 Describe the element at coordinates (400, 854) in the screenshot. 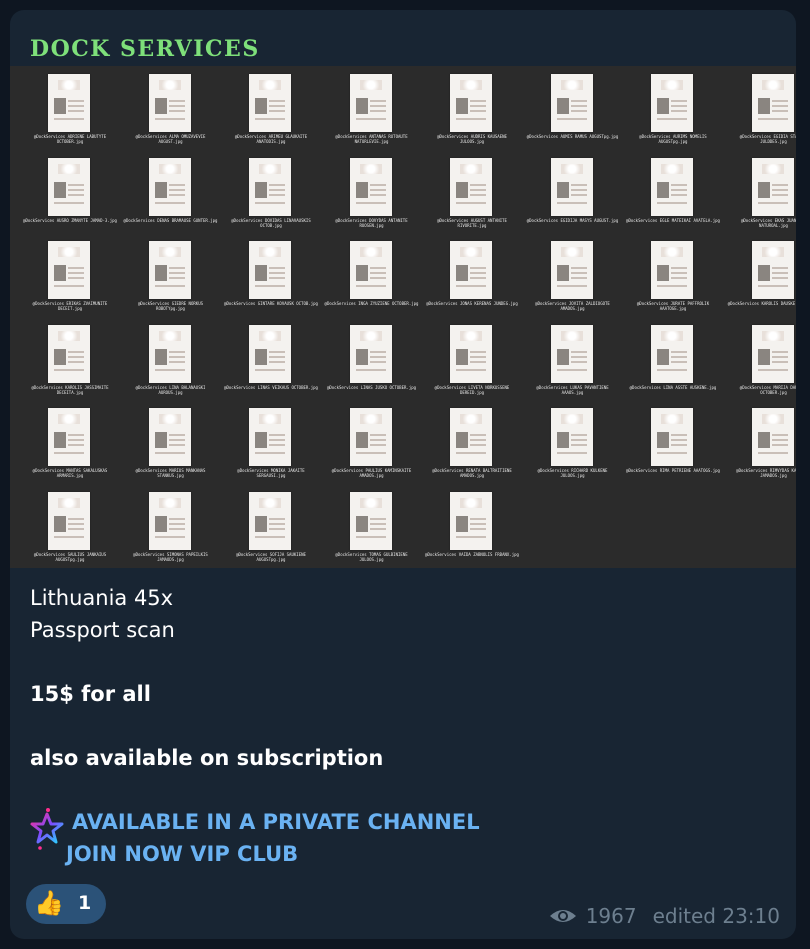

I see `vip-club-link: JOIN NOW VIP CLUB` at that location.